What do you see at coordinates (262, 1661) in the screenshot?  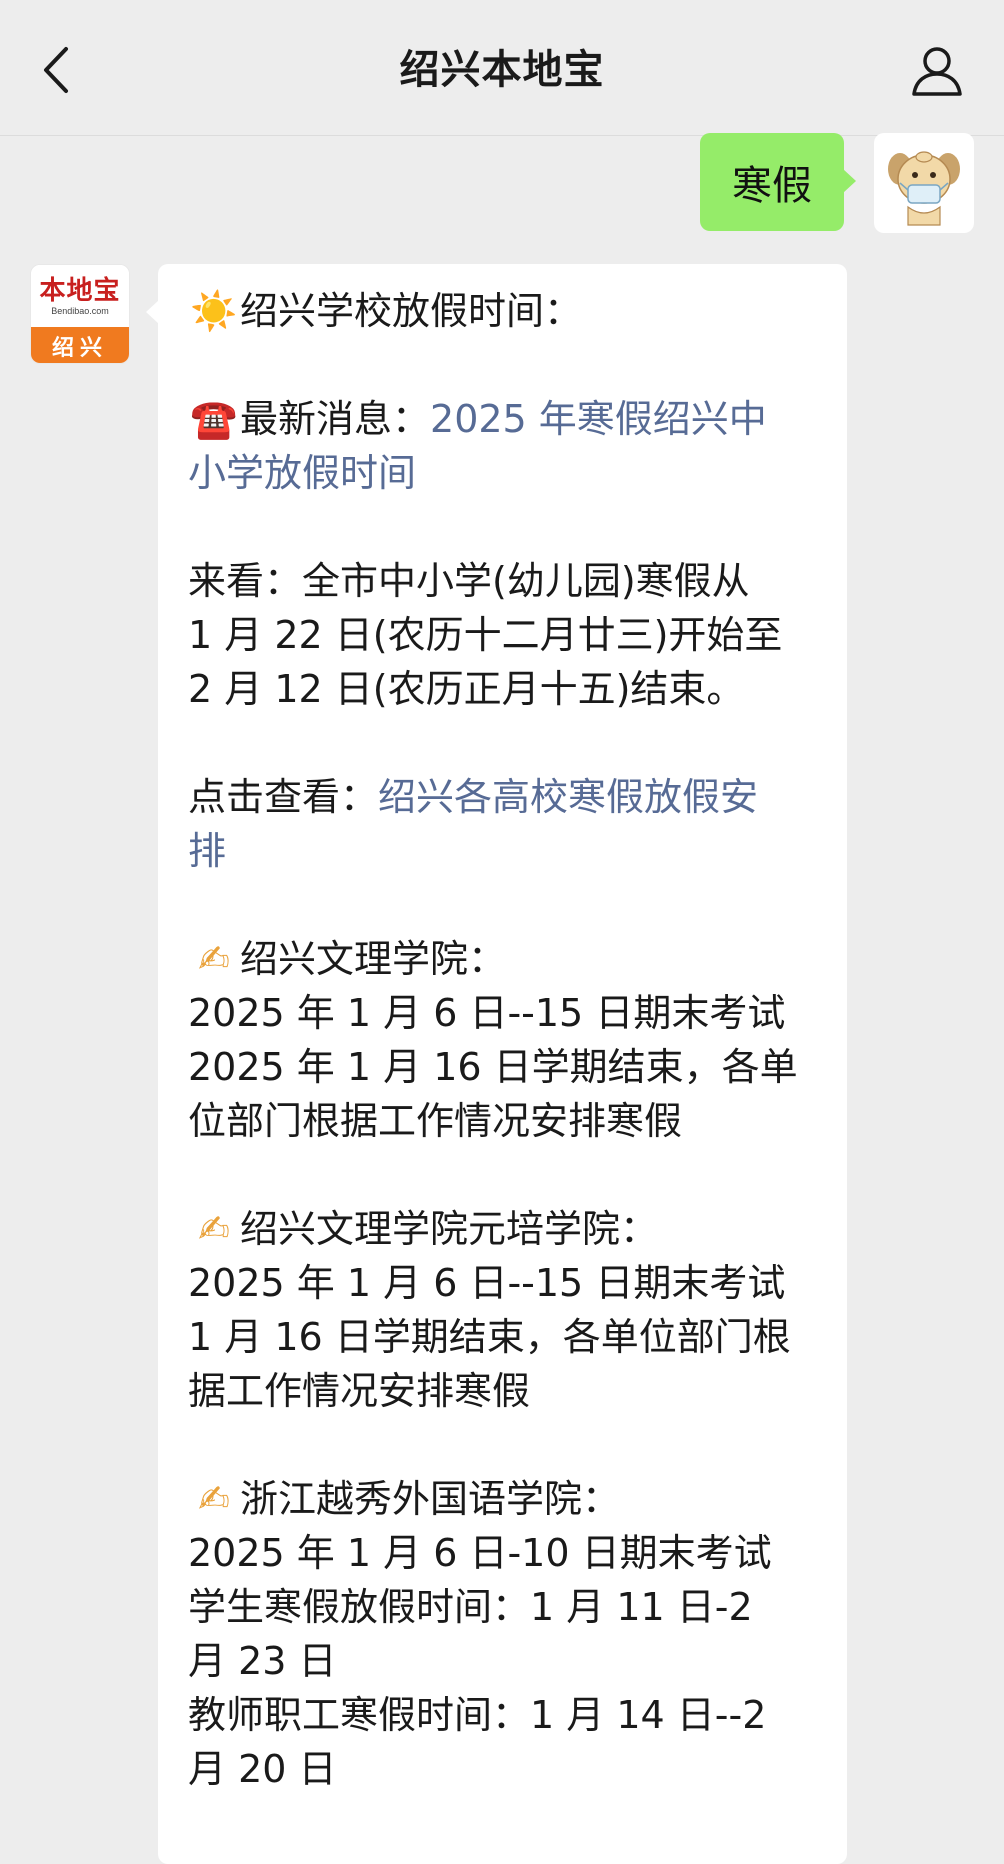 I see `school-detail-line: 月 23 日` at bounding box center [262, 1661].